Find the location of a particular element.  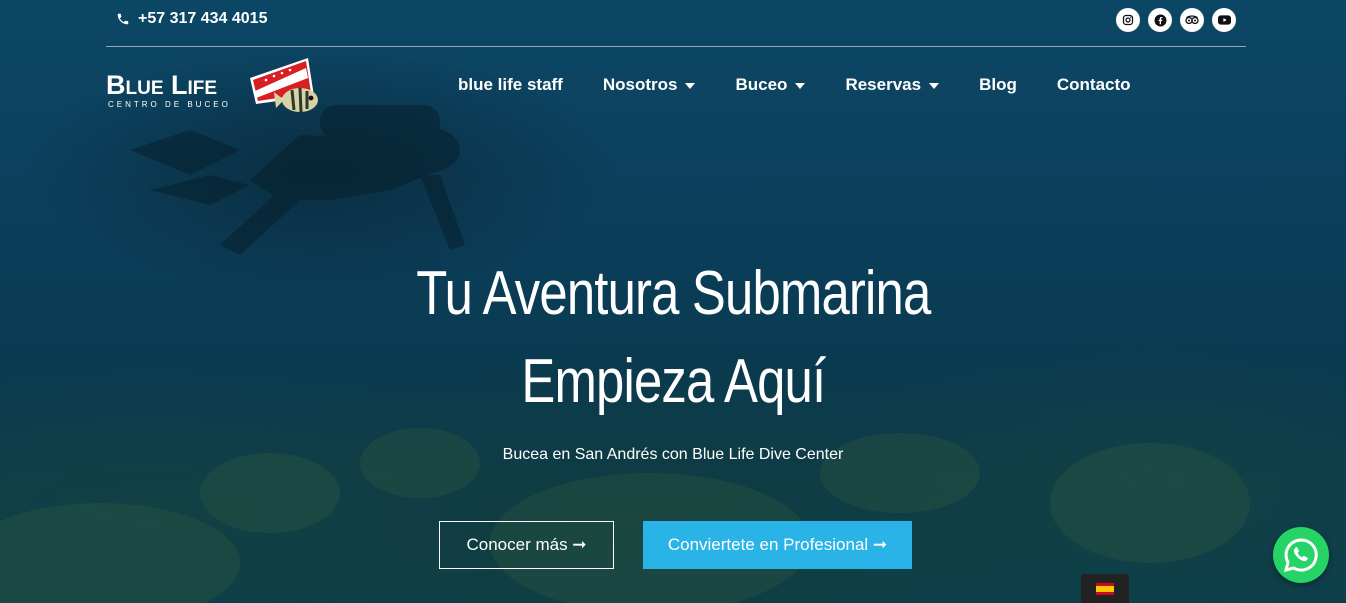

nav-item-buceo: Buceo is located at coordinates (770, 85).